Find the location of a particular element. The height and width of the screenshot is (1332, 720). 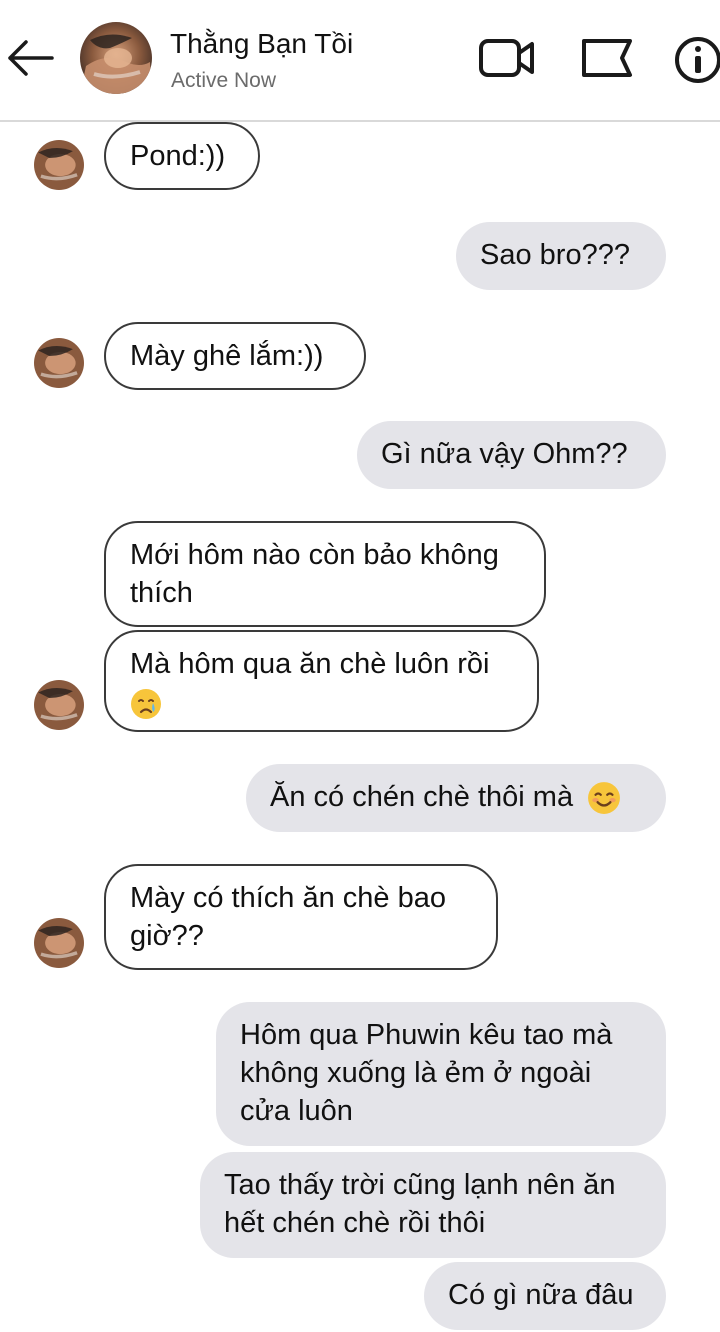

back-arrow-icon is located at coordinates (31, 58).